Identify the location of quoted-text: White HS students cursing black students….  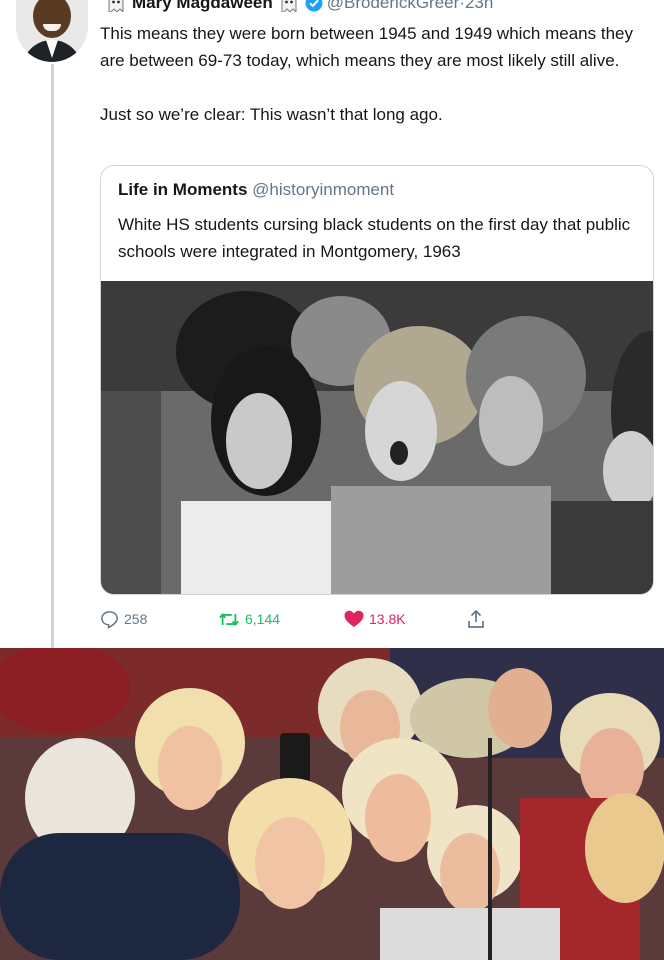
(374, 238).